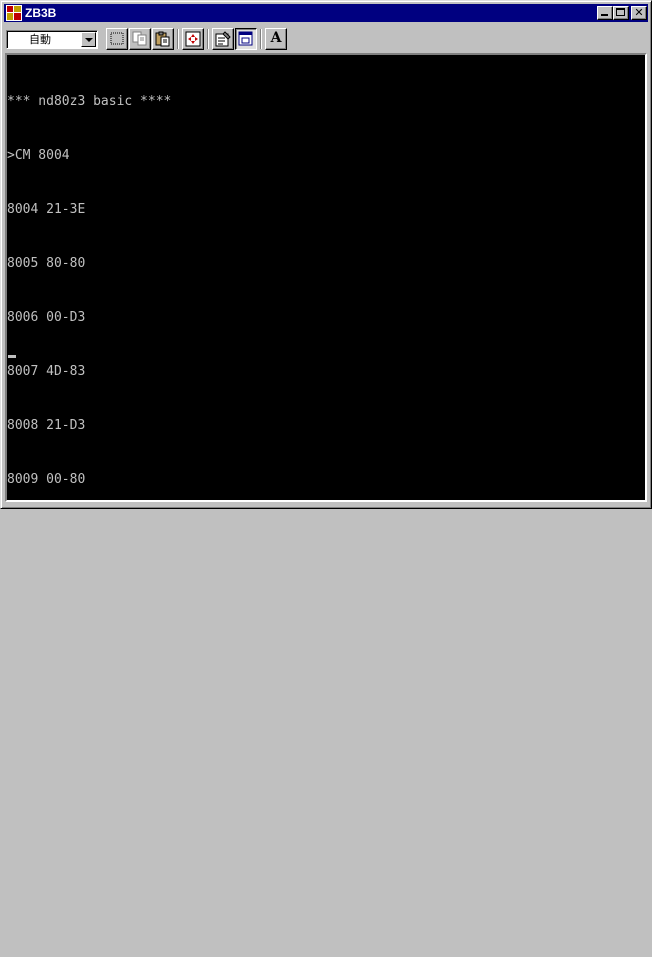 This screenshot has height=957, width=652. Describe the element at coordinates (12, 356) in the screenshot. I see `text-cursor` at that location.